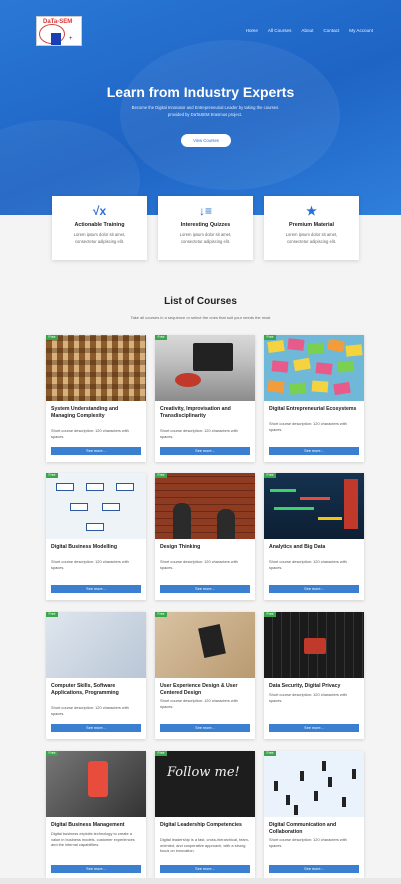  I want to click on feature-title: Interesting Quizzes, so click(205, 225).